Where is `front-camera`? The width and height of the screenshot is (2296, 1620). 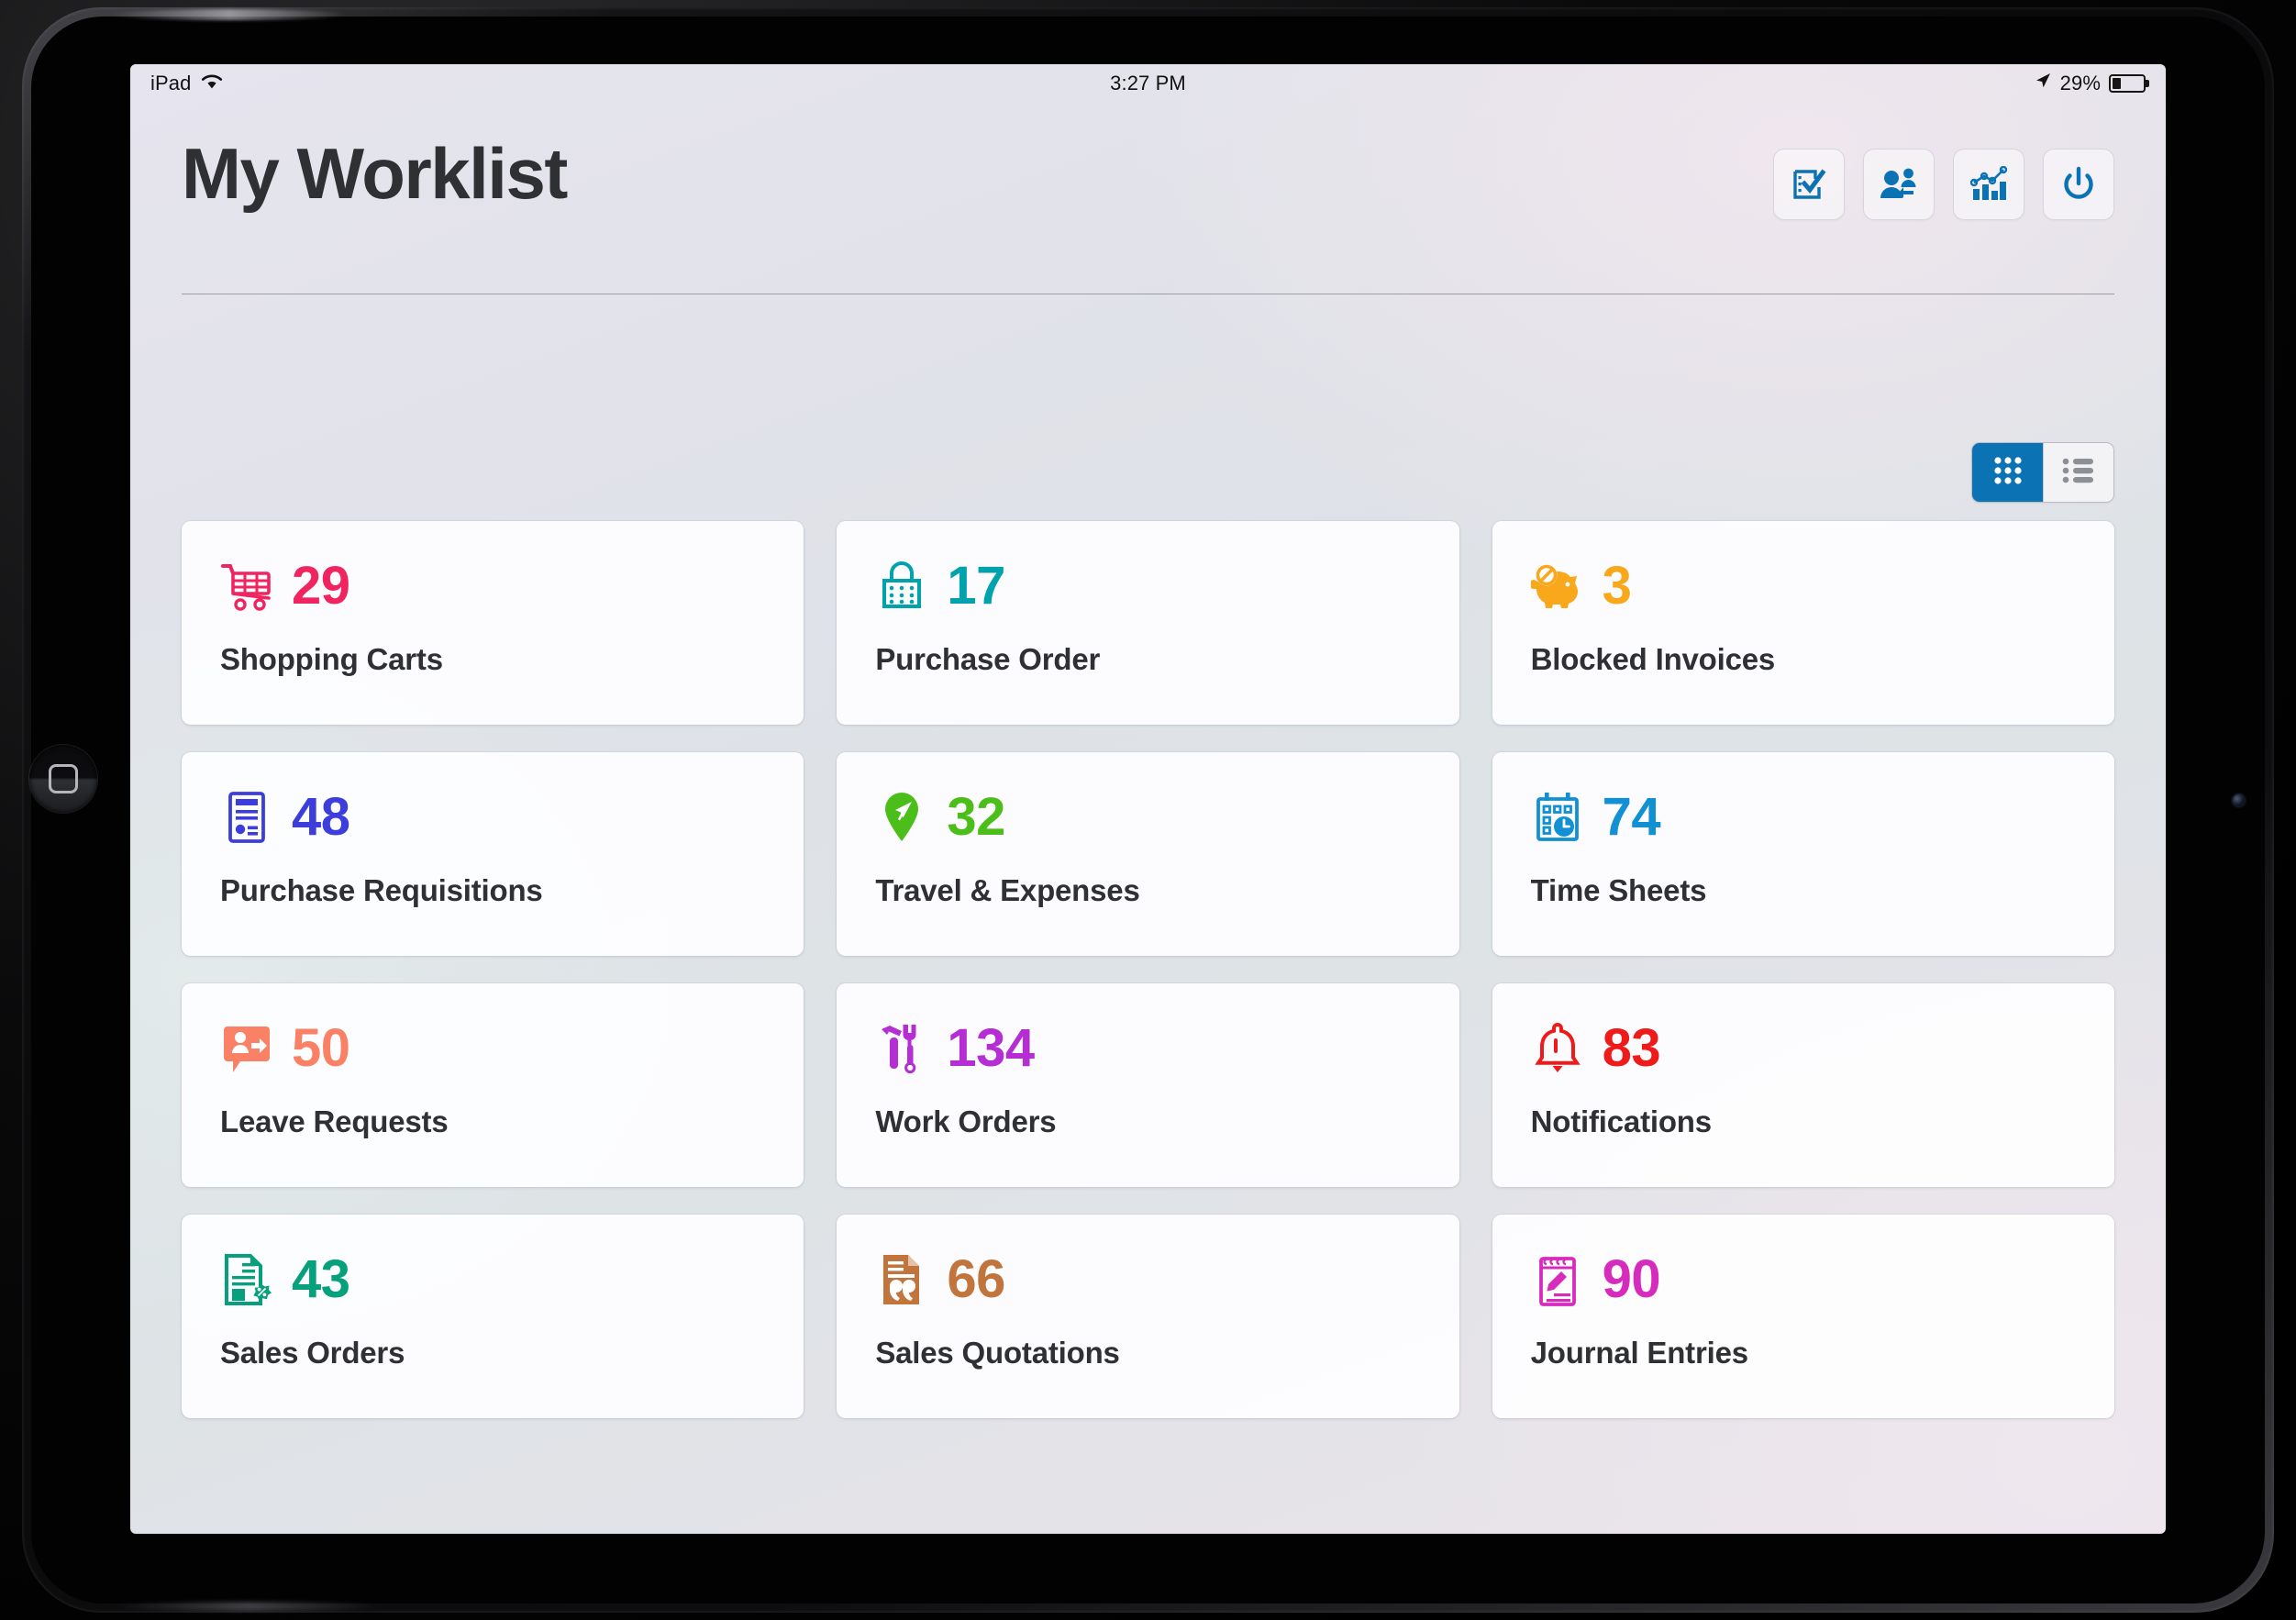 front-camera is located at coordinates (2239, 800).